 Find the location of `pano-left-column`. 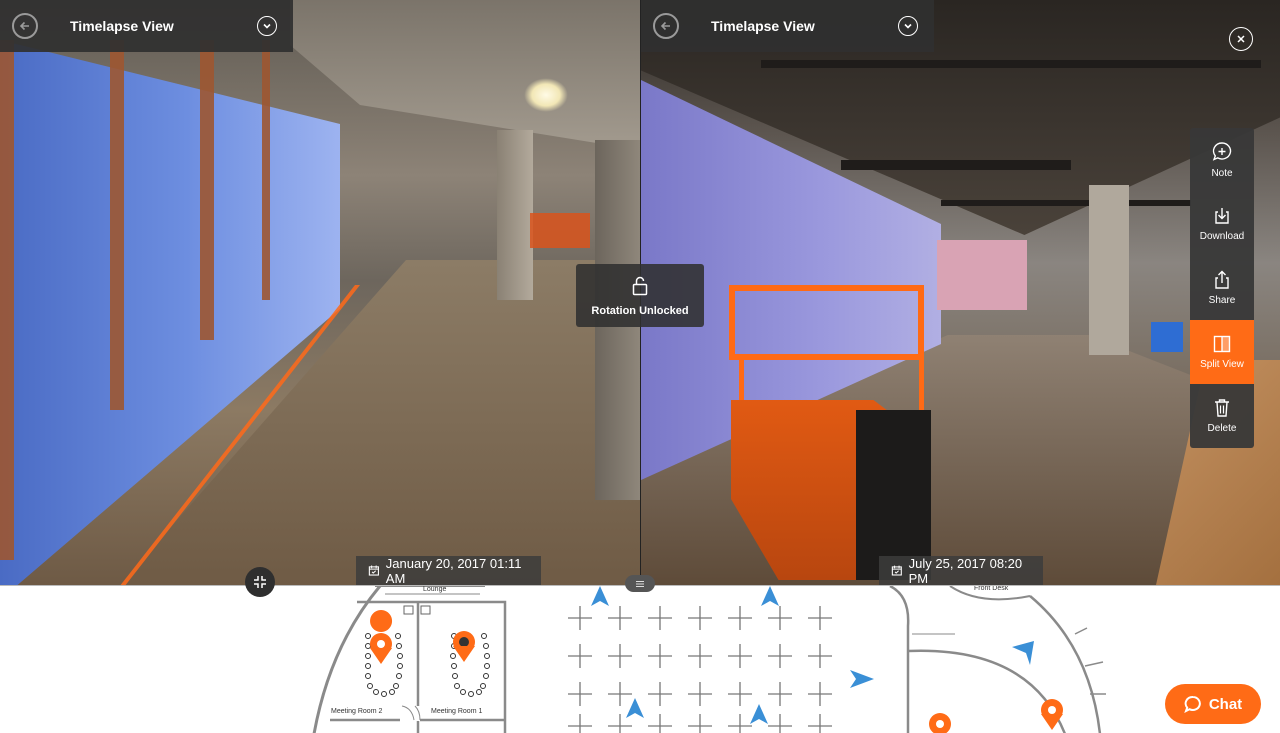

pano-left-column is located at coordinates (515, 215).